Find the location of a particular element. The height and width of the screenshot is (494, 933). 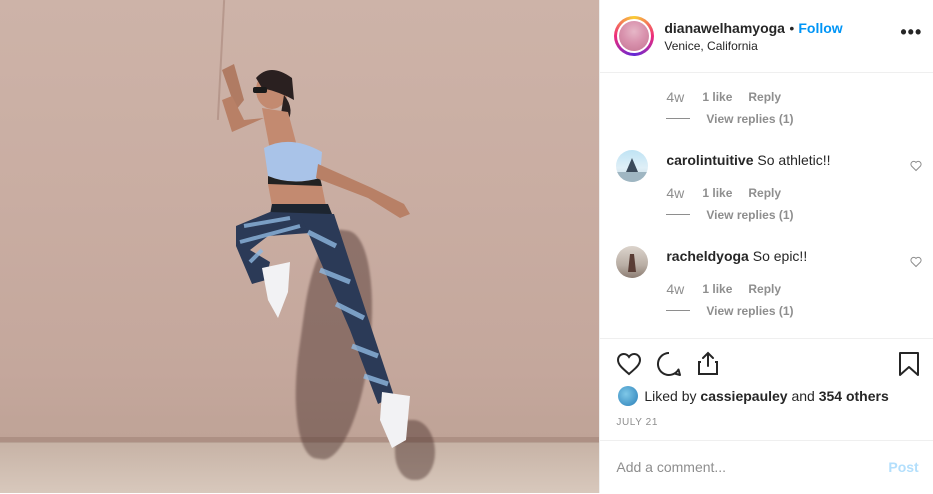

likes-summary: Liked by cassiepauley and 354 others is located at coordinates (766, 396).